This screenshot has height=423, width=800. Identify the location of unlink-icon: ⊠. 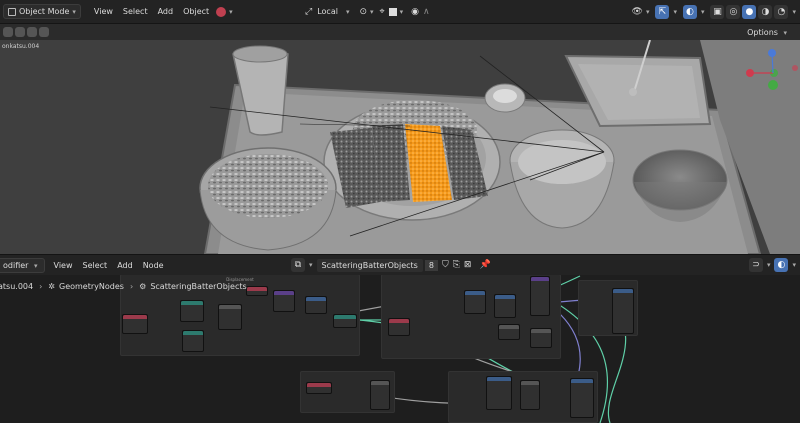
(468, 265).